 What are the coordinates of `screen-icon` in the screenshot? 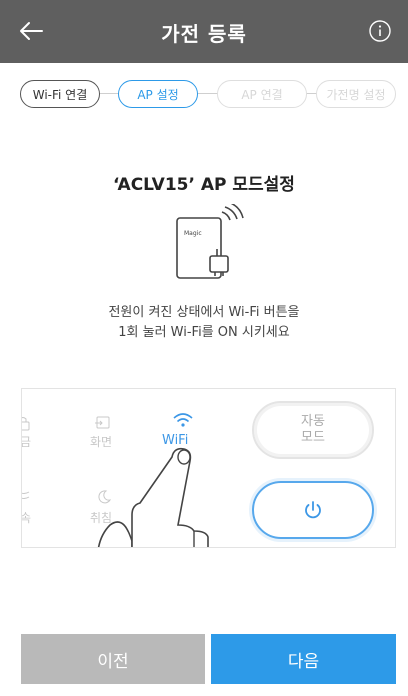 It's located at (102, 422).